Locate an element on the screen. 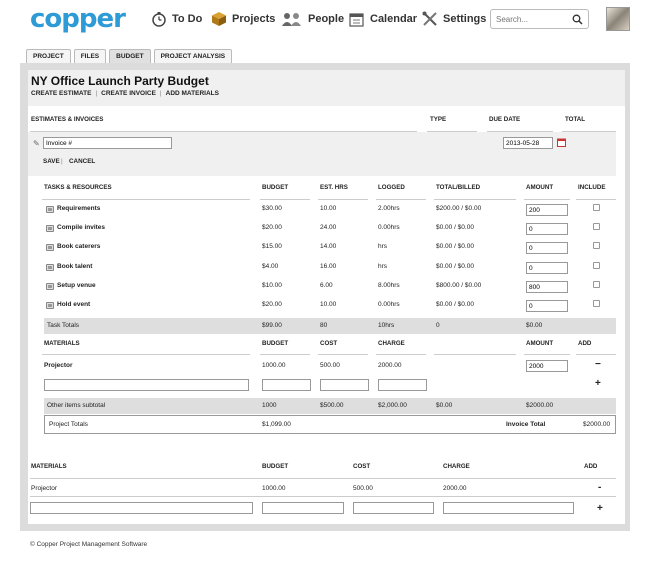 The height and width of the screenshot is (566, 650). subtotal-amount: $2000.00 is located at coordinates (540, 405).